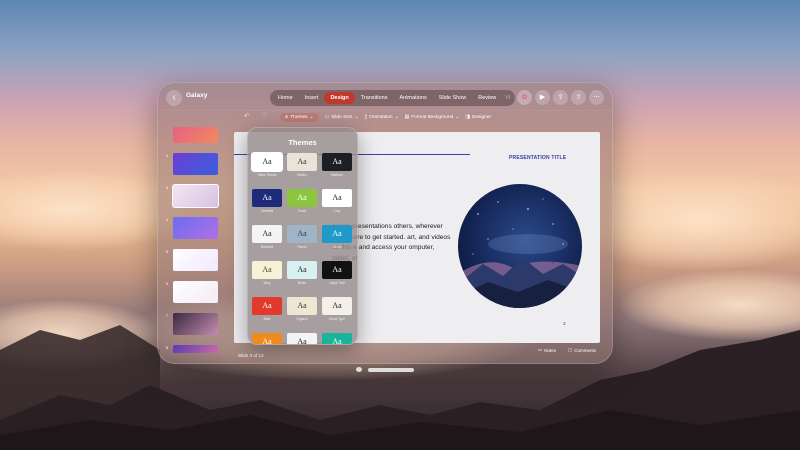 The width and height of the screenshot is (800, 450). What do you see at coordinates (412, 98) in the screenshot?
I see `tab-animations: Animations` at bounding box center [412, 98].